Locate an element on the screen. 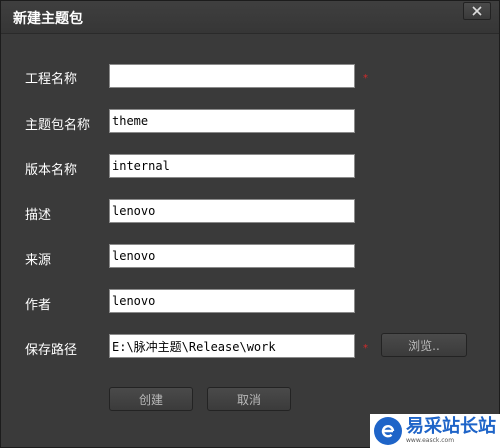  dialog-title: 新建主题包 is located at coordinates (48, 19).